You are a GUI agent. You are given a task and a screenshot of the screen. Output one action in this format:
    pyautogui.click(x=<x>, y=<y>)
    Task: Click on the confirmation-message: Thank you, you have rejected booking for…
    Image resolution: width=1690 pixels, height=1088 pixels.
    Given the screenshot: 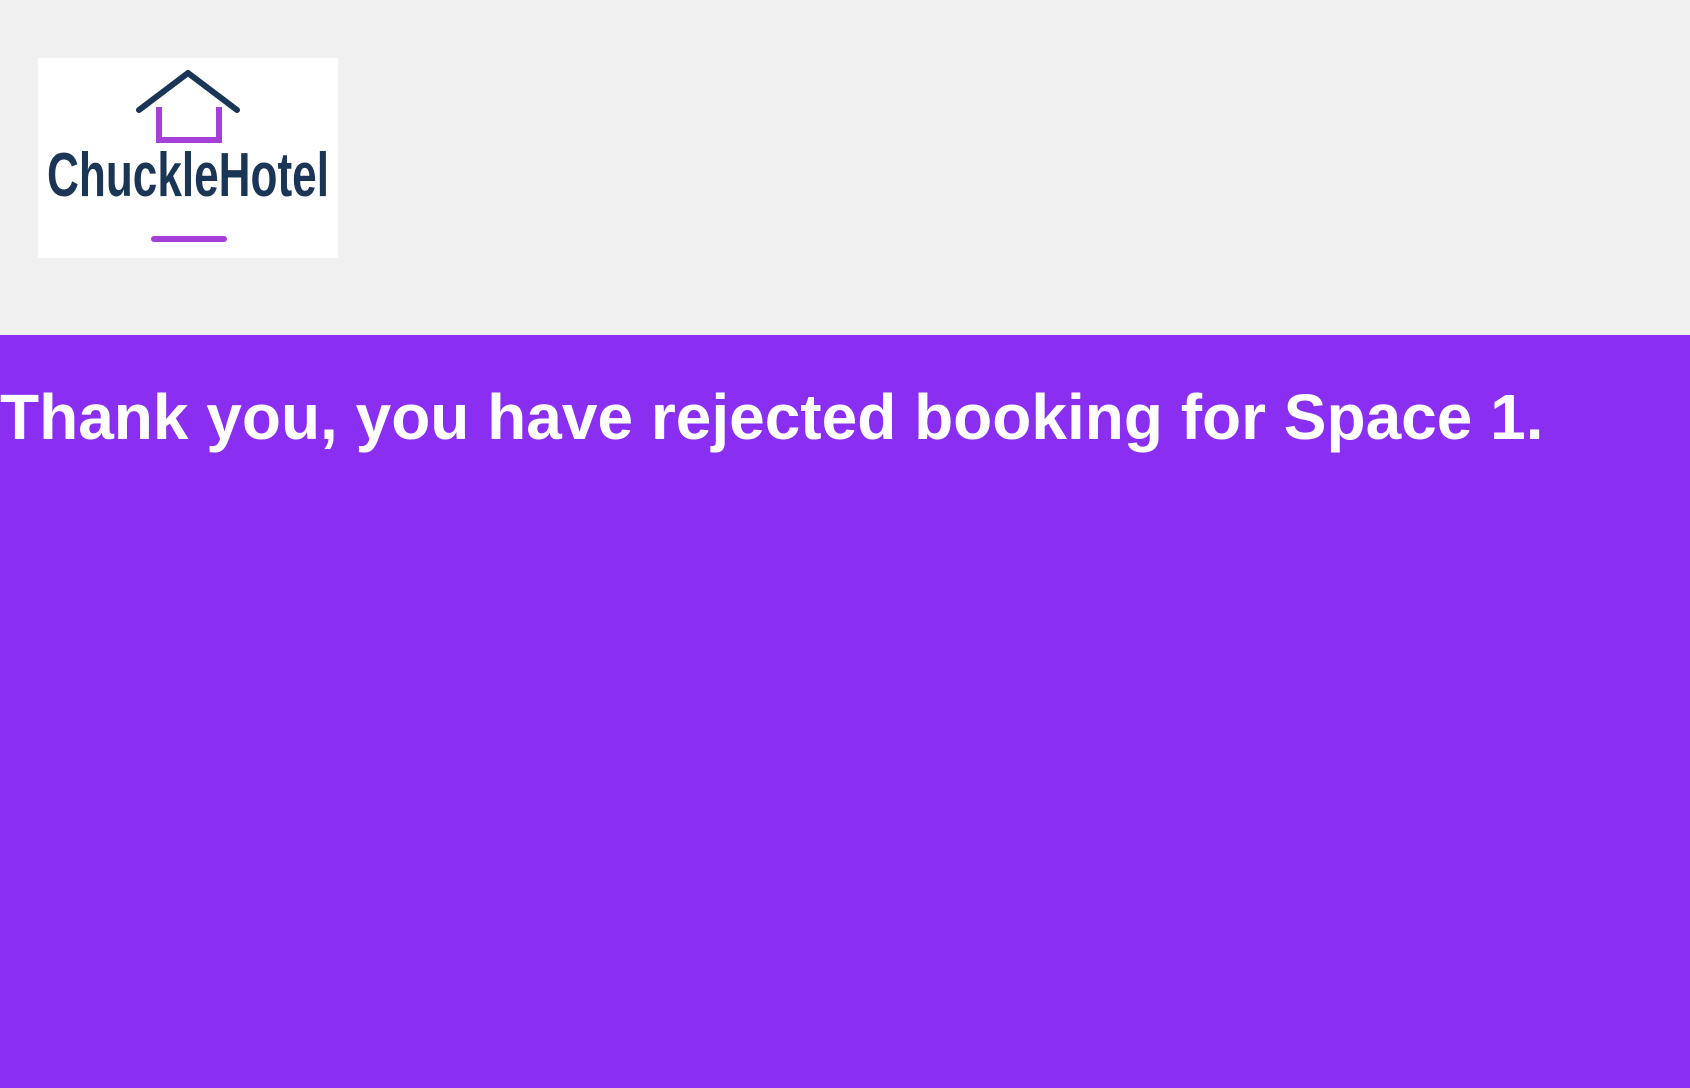 What is the action you would take?
    pyautogui.click(x=772, y=417)
    